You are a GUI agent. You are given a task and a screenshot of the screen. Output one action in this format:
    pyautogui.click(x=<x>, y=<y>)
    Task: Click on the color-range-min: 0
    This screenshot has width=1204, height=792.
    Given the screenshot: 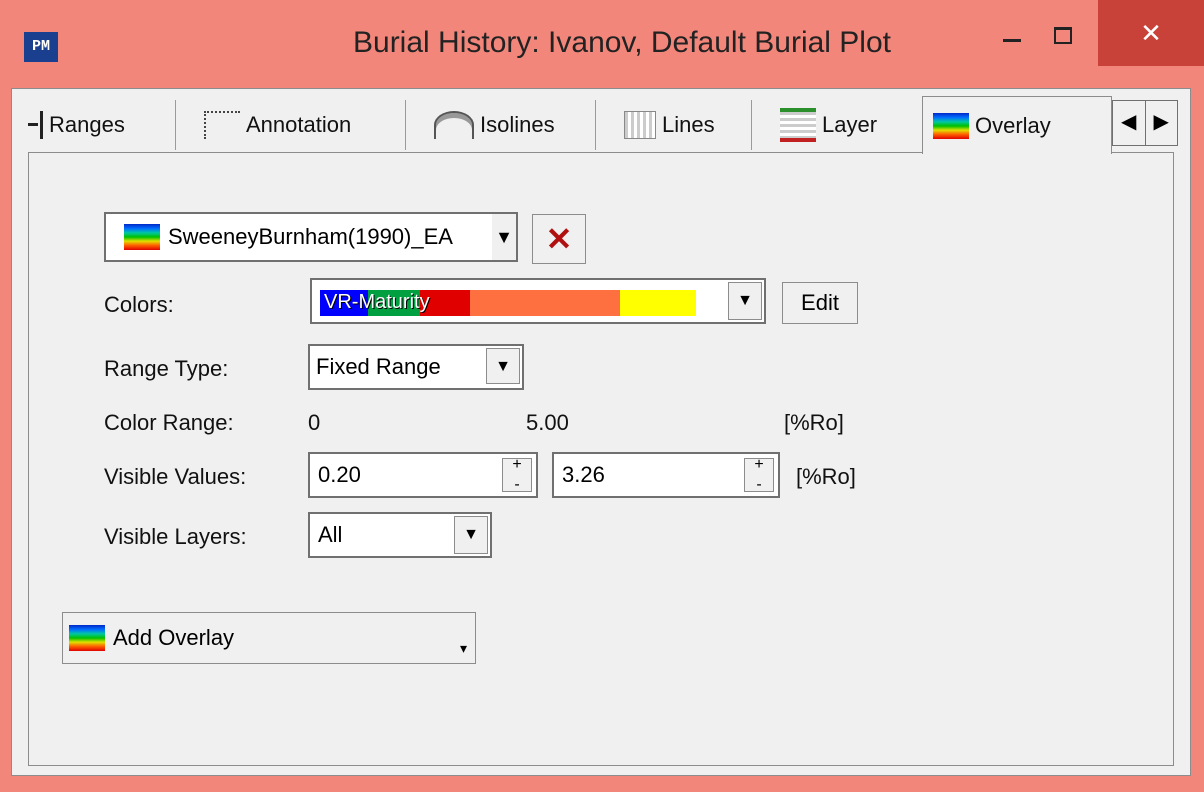 What is the action you would take?
    pyautogui.click(x=314, y=422)
    